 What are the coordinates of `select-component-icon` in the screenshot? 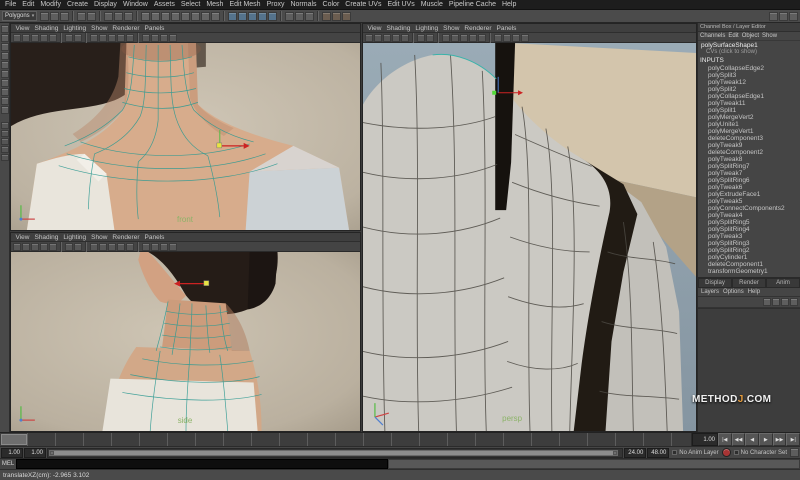 It's located at (129, 16).